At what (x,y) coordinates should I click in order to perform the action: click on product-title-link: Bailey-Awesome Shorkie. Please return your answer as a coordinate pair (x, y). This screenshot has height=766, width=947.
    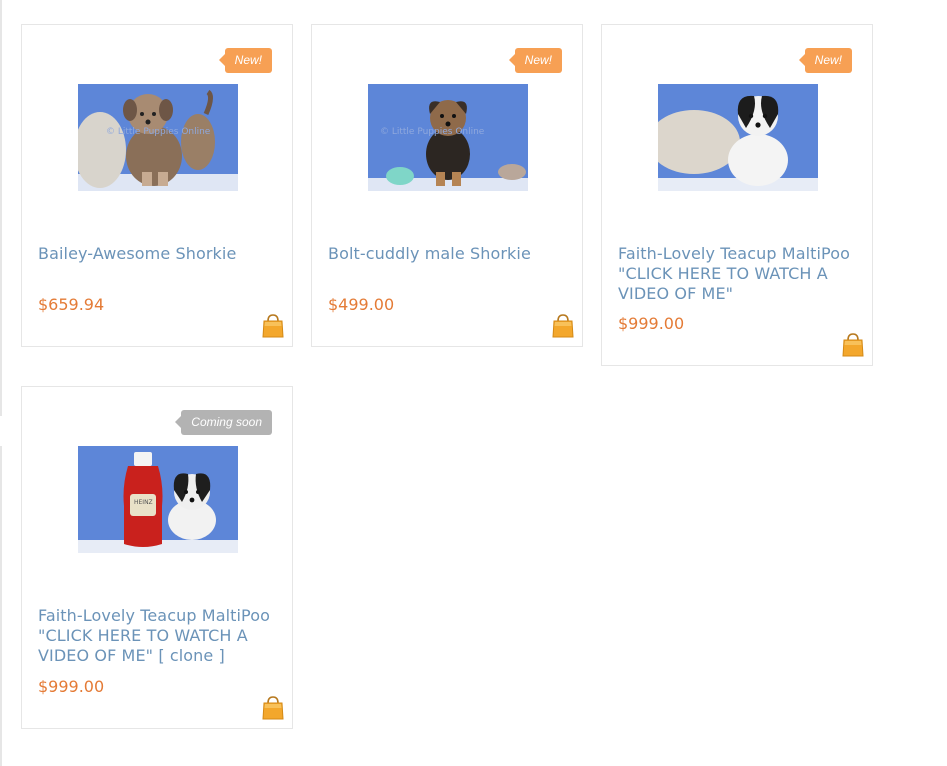
    Looking at the image, I should click on (158, 254).